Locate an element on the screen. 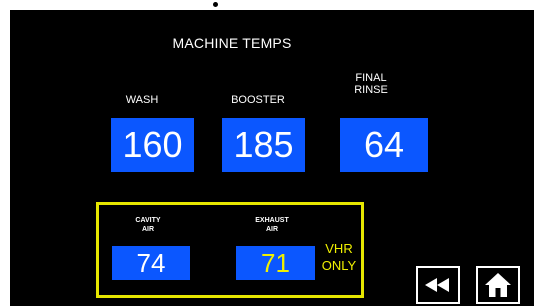  cavity-air-label: CAVITY AIR is located at coordinates (148, 225).